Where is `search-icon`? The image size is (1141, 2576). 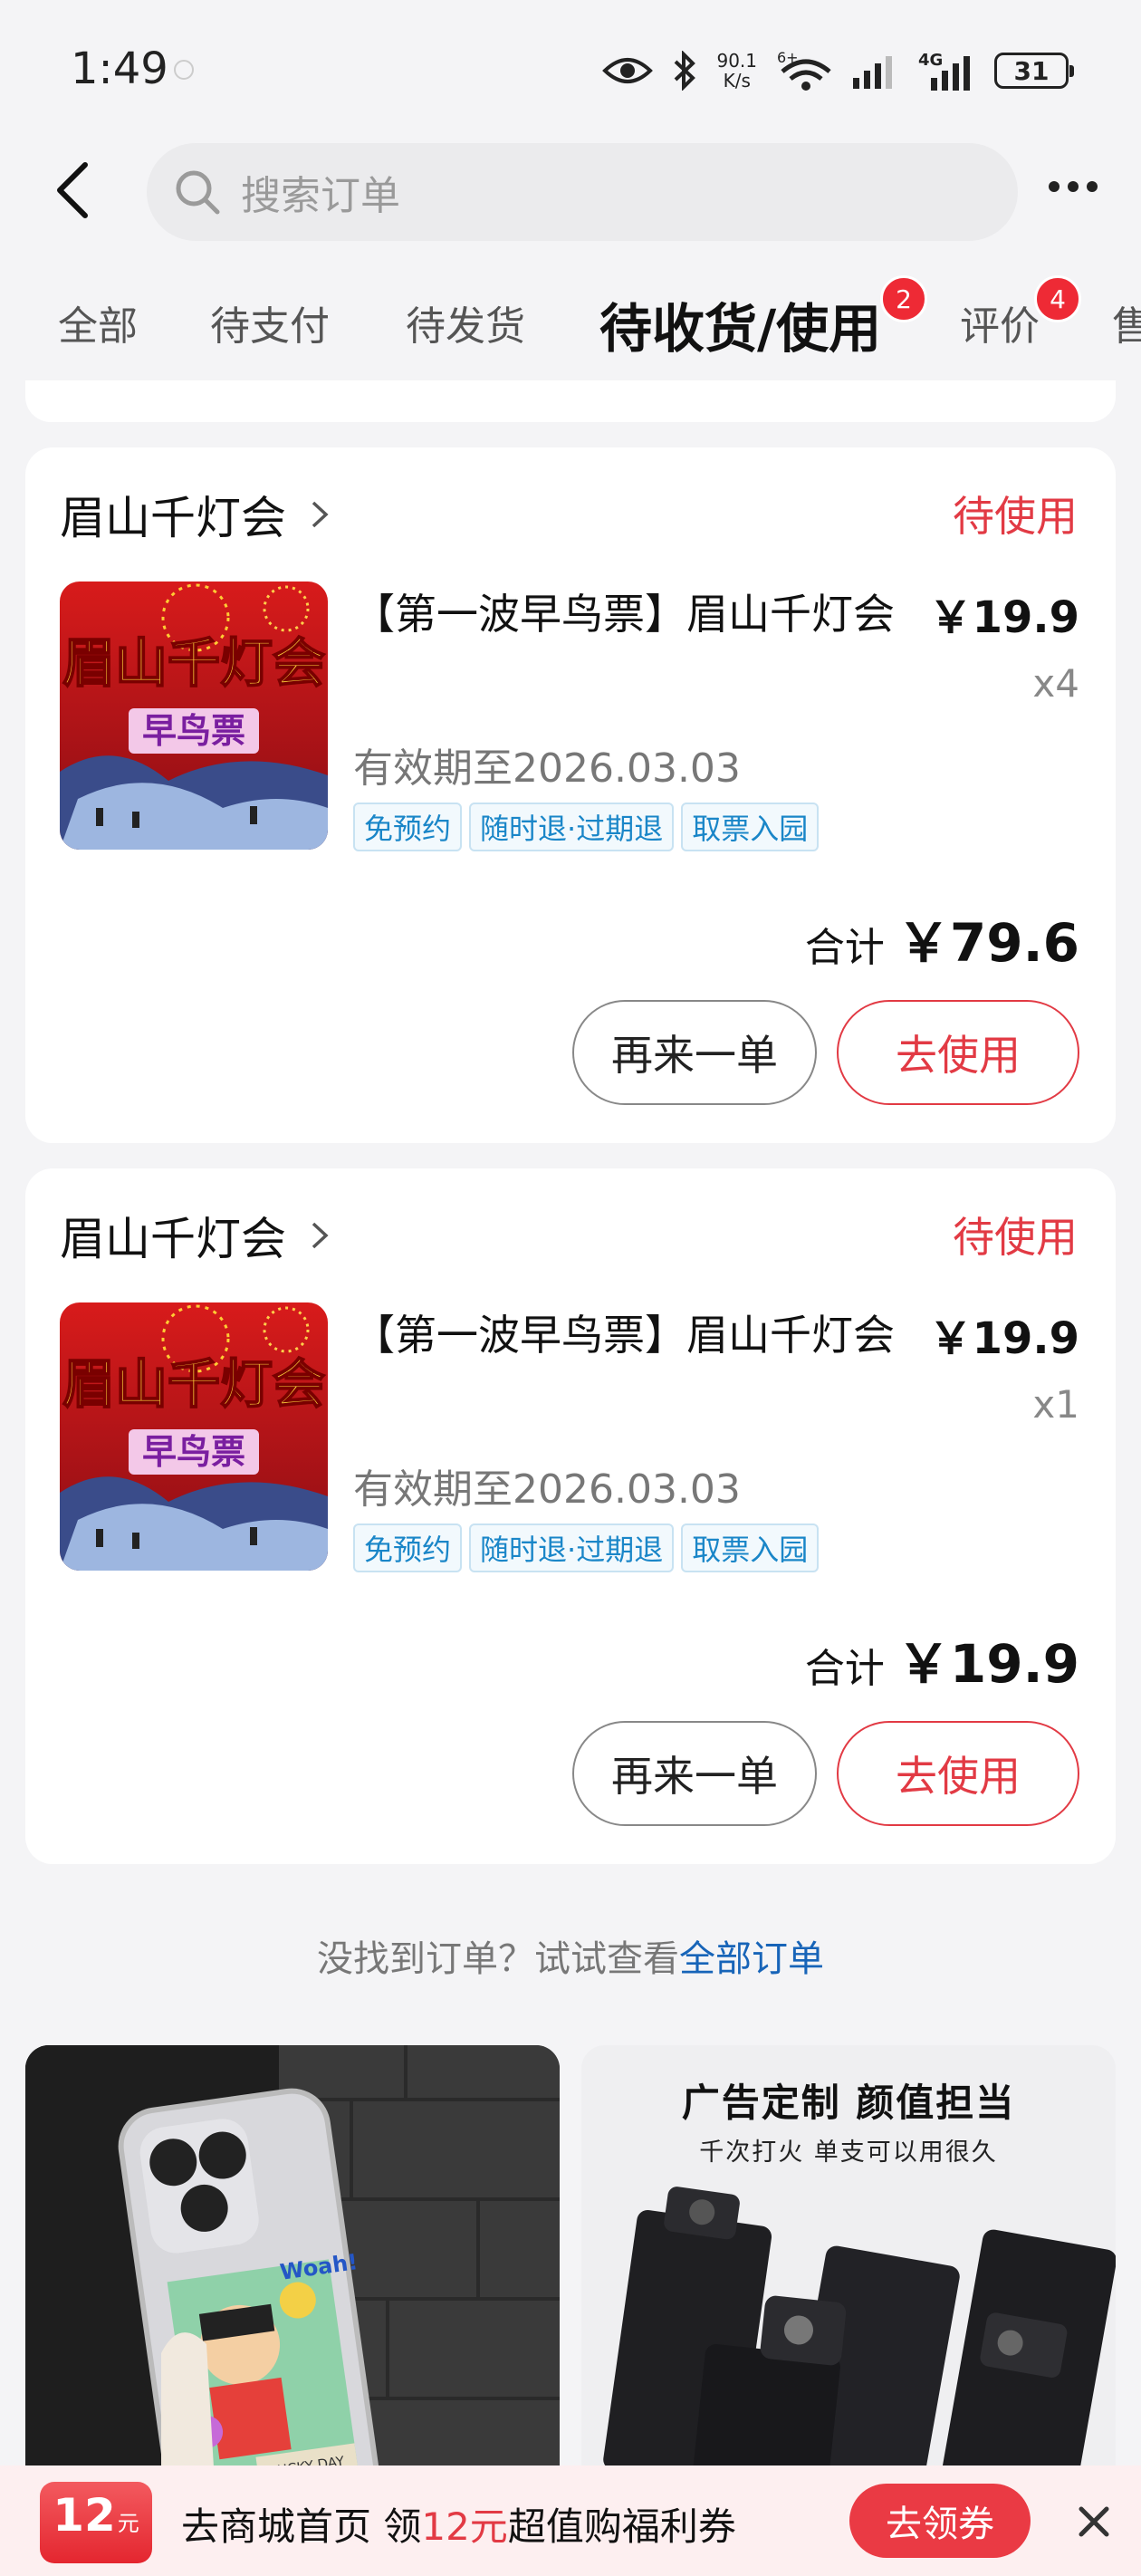
search-icon is located at coordinates (198, 192).